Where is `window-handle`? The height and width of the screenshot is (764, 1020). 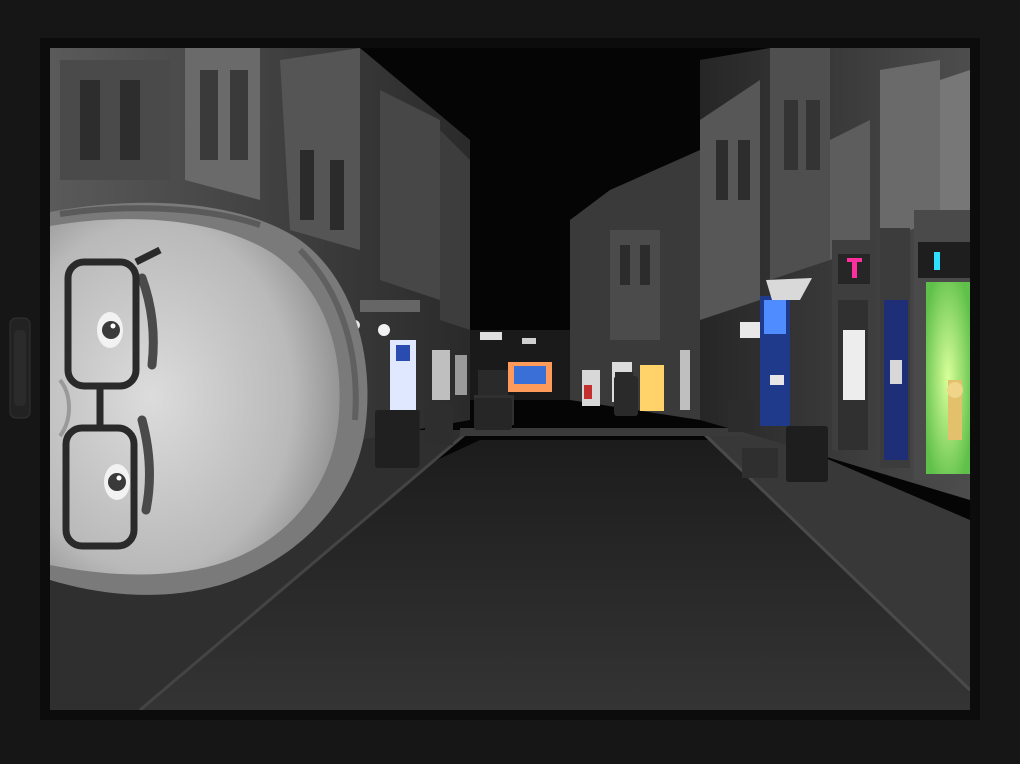 window-handle is located at coordinates (20, 368).